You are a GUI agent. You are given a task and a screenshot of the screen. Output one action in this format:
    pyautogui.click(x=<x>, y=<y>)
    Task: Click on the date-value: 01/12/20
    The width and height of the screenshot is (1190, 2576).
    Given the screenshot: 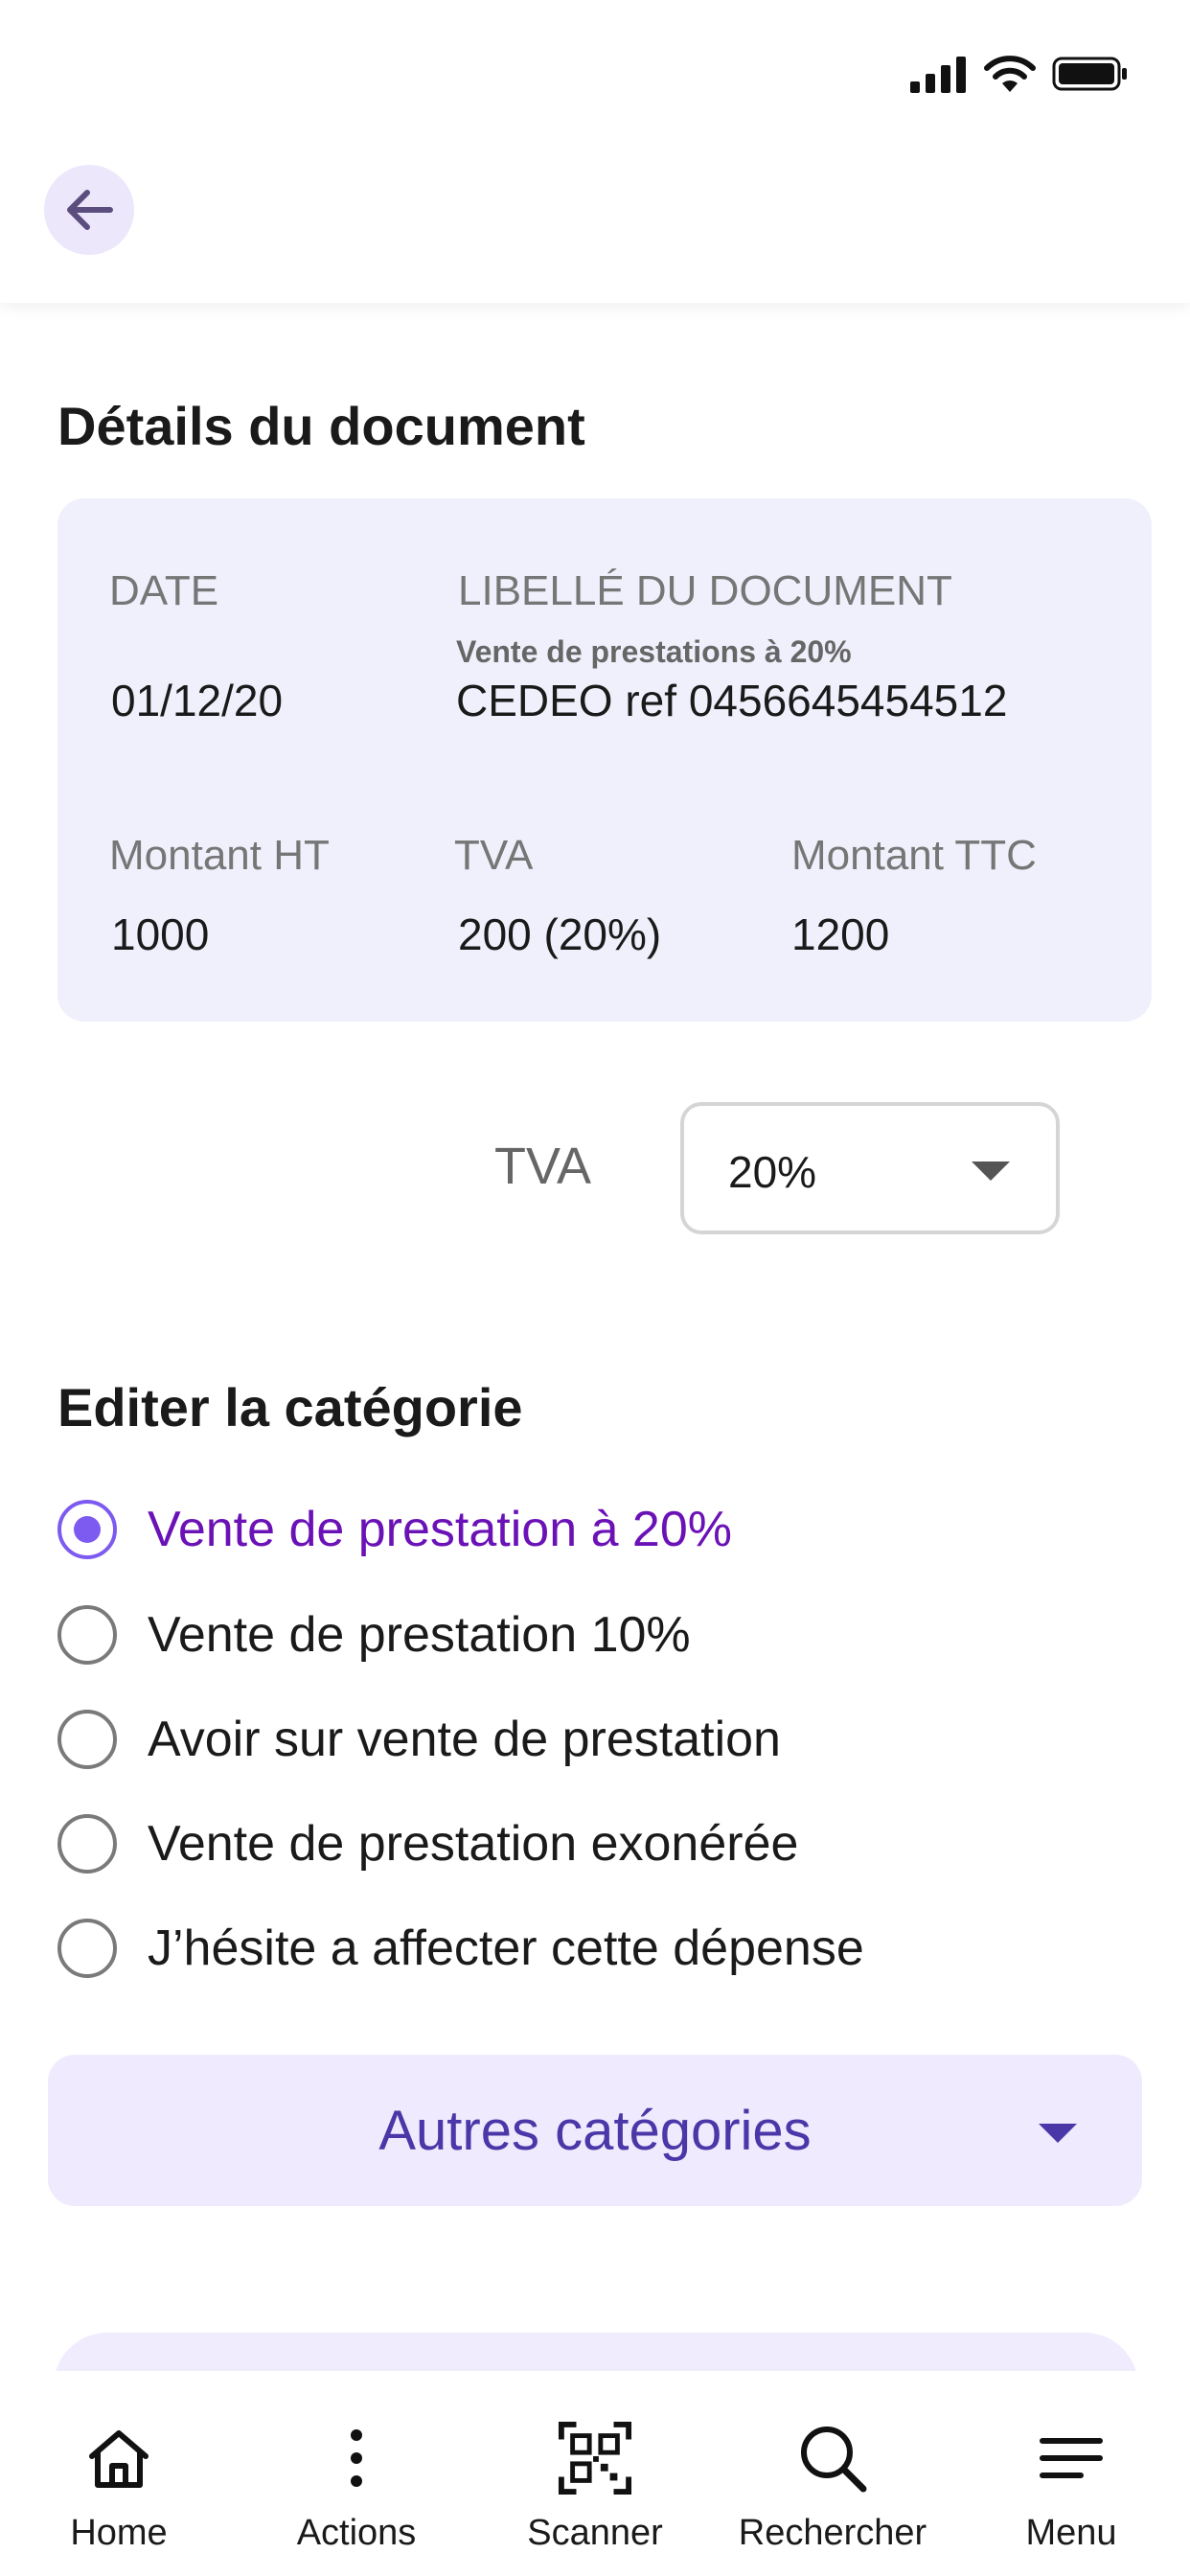 What is the action you would take?
    pyautogui.click(x=198, y=700)
    